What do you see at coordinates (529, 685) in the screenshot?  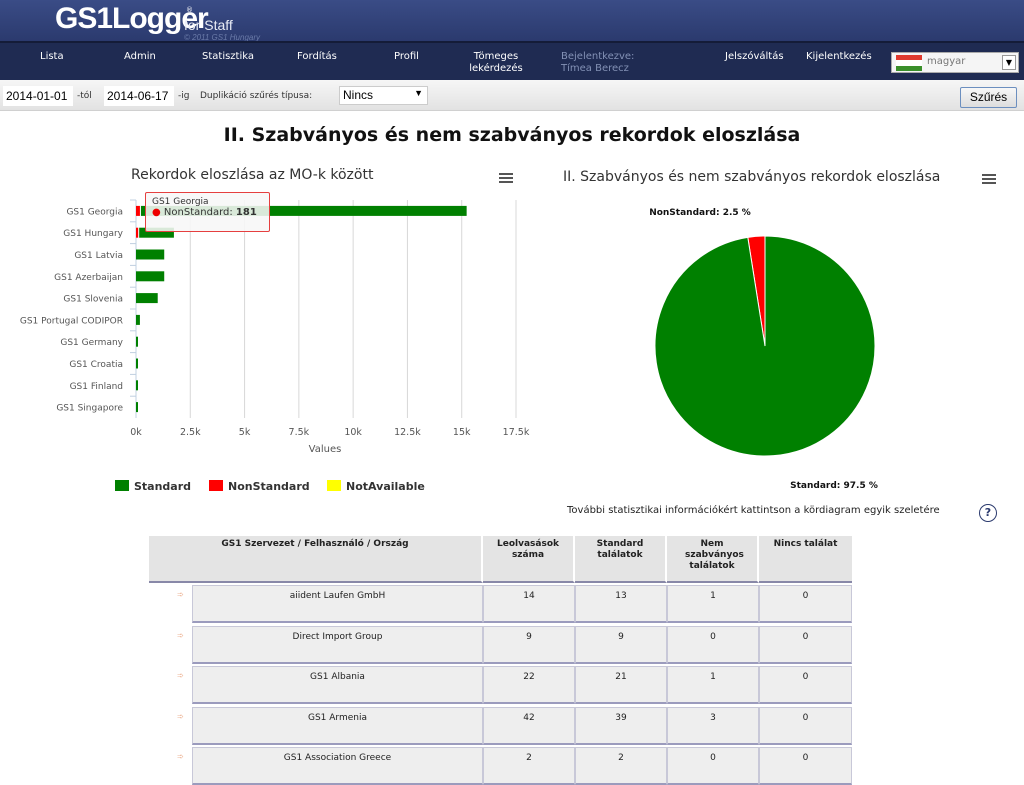 I see `cell-reads: 22` at bounding box center [529, 685].